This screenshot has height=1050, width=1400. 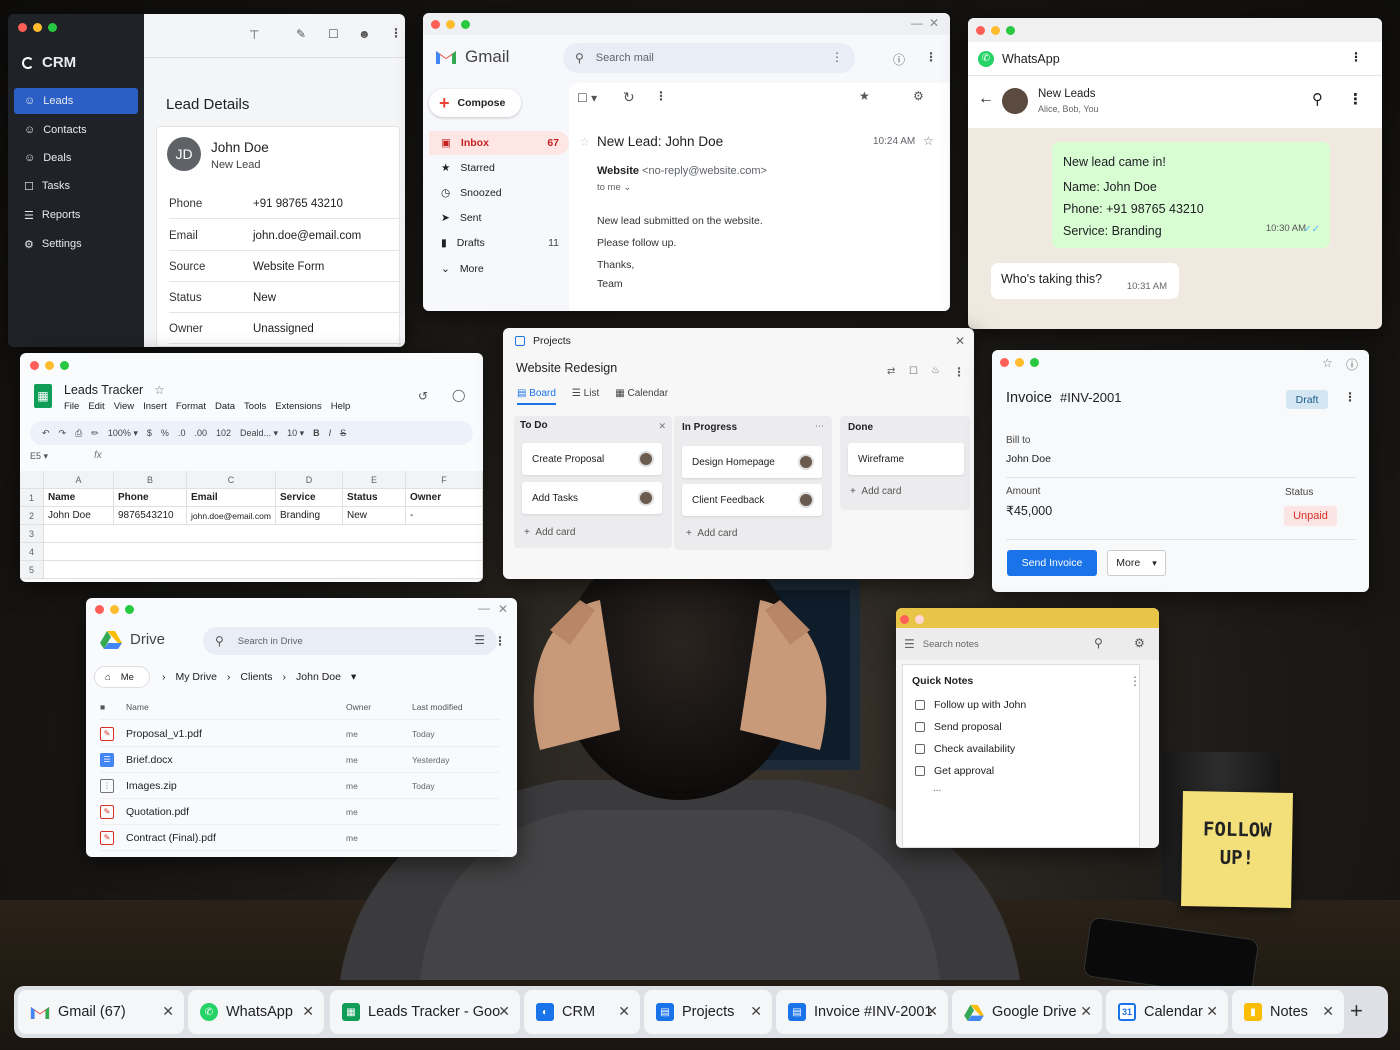 I want to click on tab-gmail: Gmail (67) ✕, so click(x=101, y=1012).